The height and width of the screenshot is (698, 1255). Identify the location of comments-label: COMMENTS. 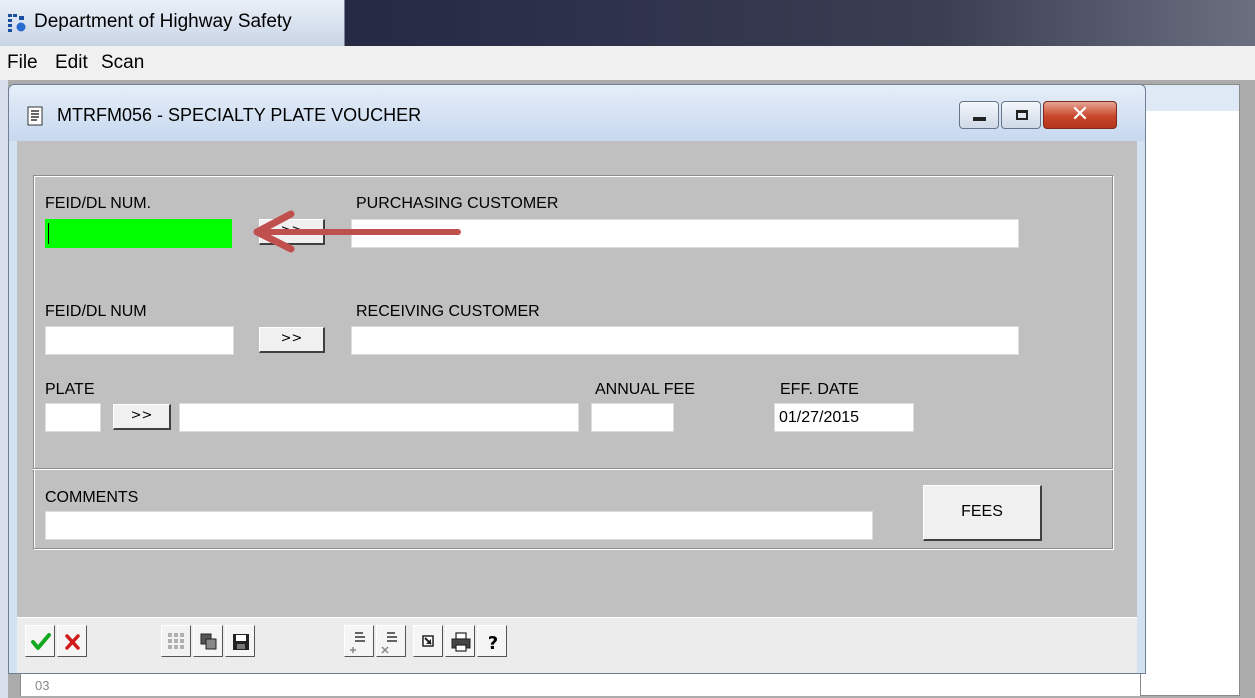
(92, 497).